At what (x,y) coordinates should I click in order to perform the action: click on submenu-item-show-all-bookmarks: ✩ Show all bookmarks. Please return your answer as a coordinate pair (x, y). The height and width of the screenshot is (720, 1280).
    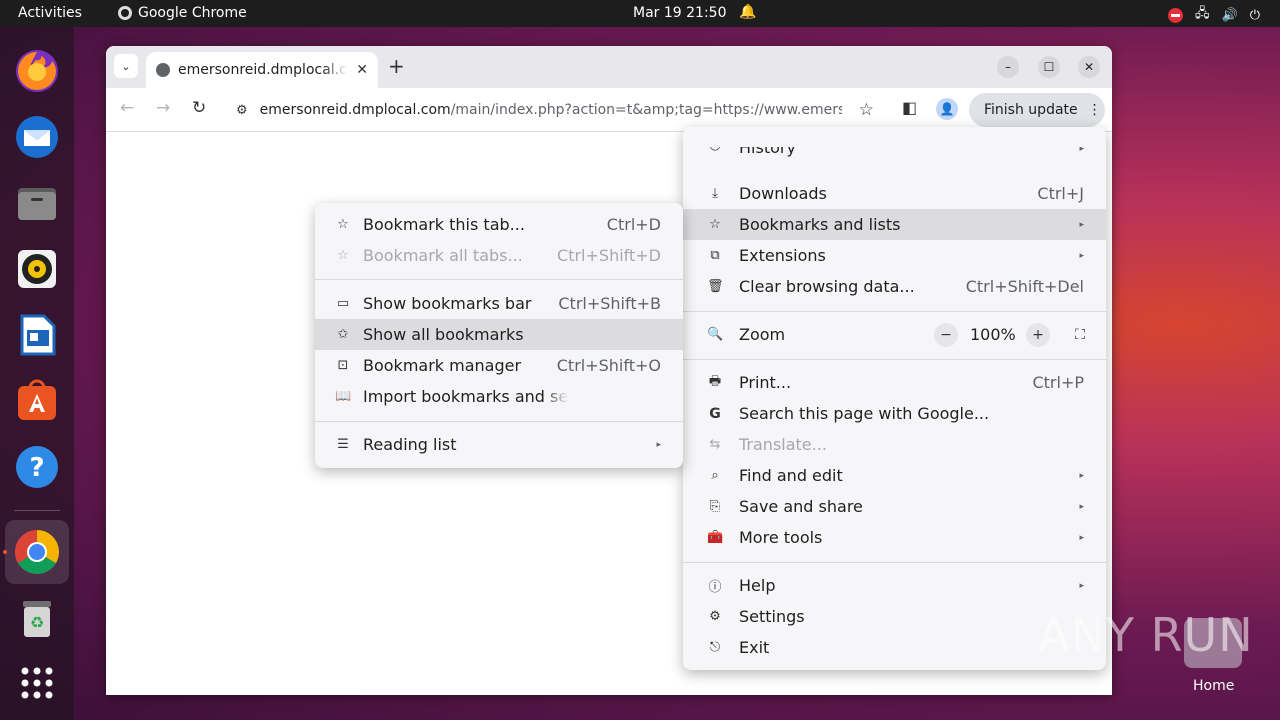
    Looking at the image, I should click on (499, 334).